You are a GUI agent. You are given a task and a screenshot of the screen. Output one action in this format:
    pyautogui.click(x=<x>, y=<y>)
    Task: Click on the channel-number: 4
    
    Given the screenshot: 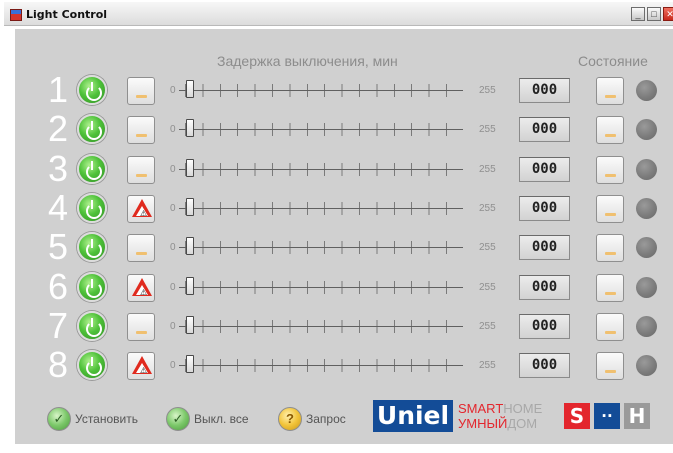 What is the action you would take?
    pyautogui.click(x=58, y=207)
    